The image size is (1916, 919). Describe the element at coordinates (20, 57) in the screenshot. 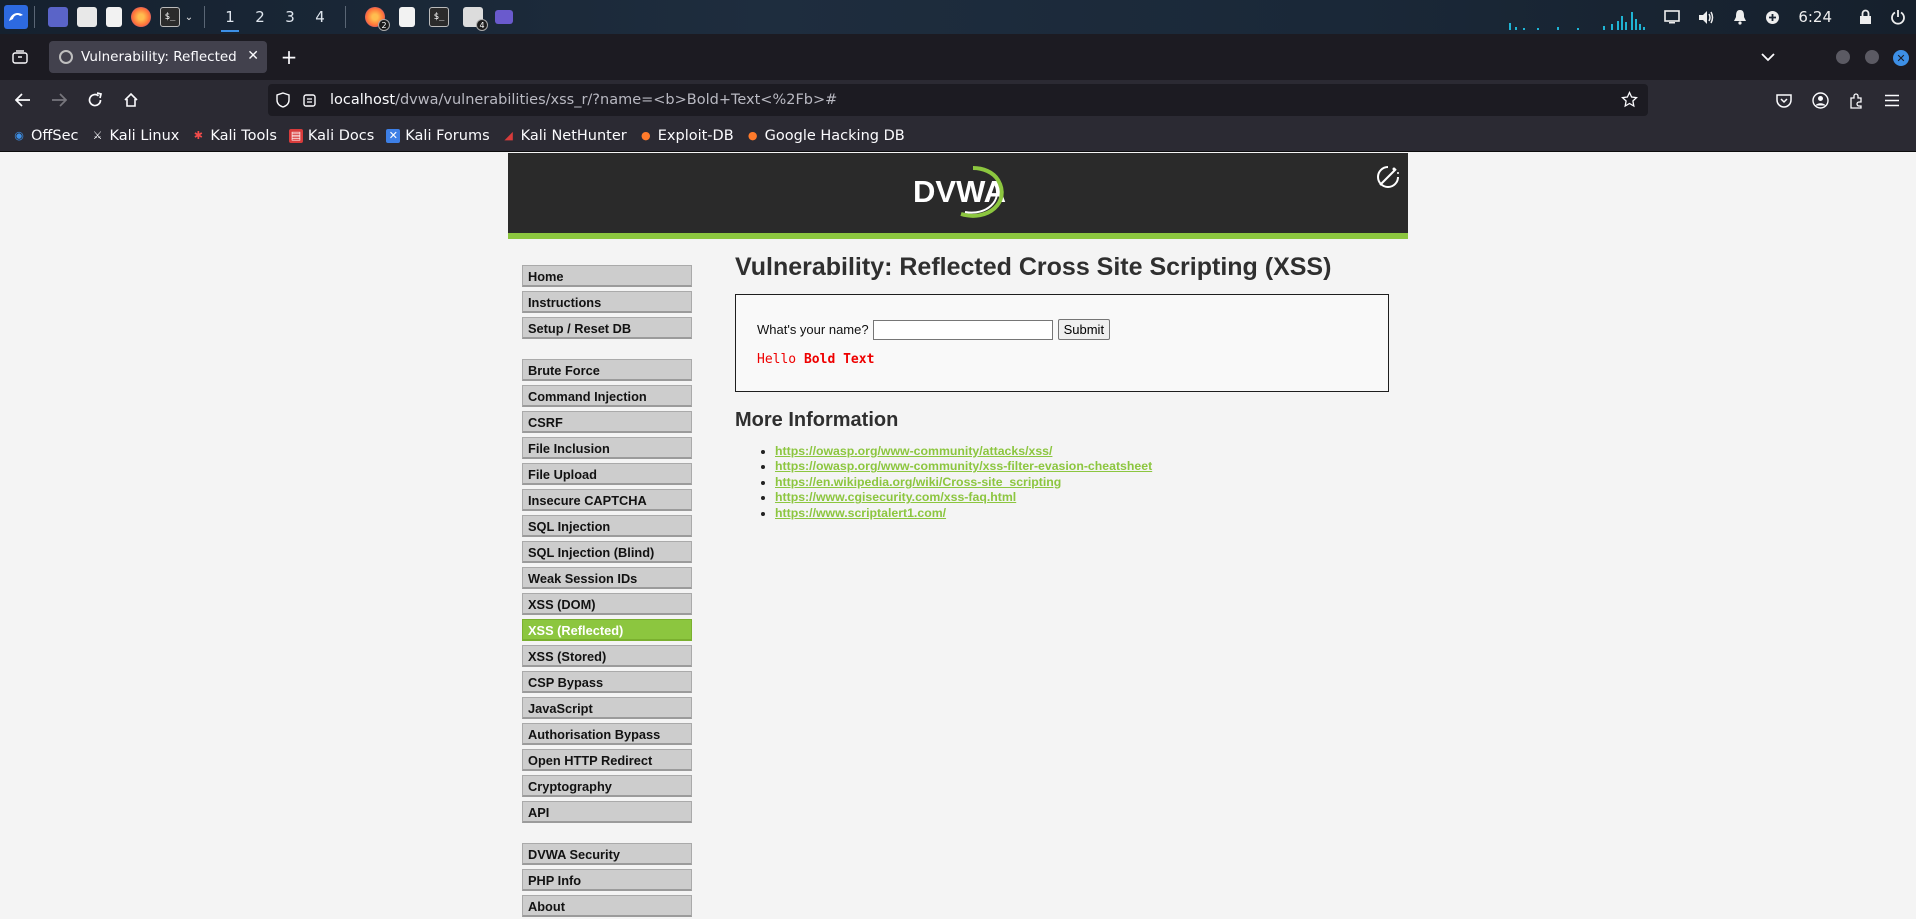

I see `firefox-view-icon` at that location.